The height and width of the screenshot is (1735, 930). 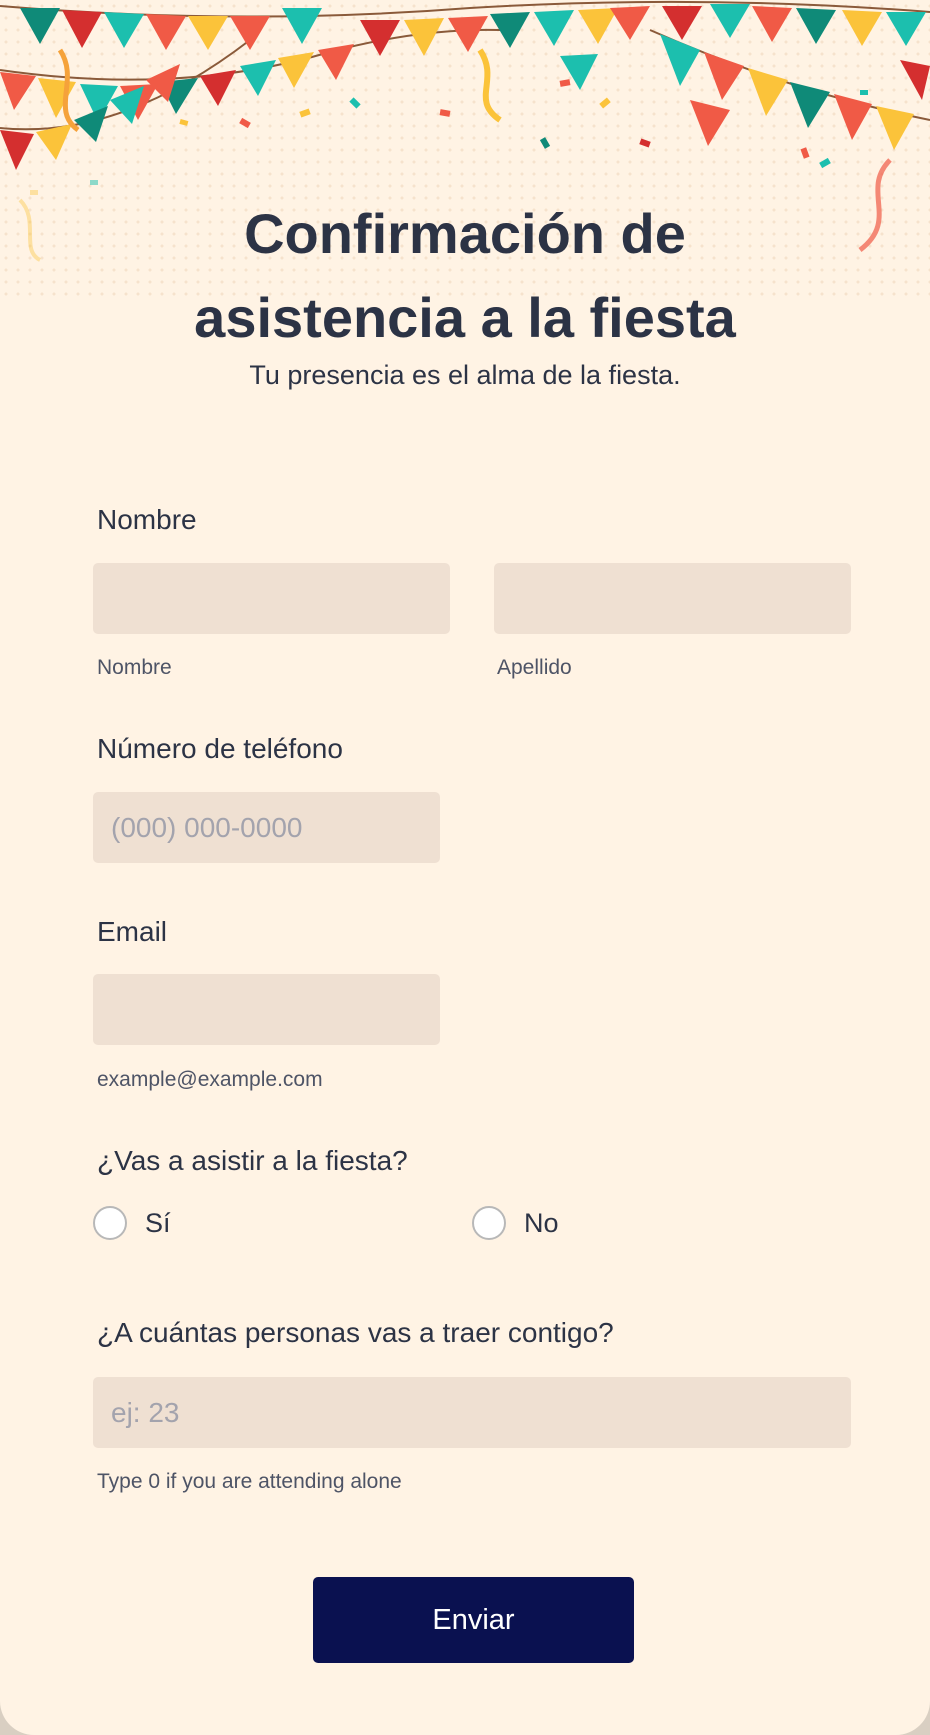 I want to click on page-subtitle: Tu presencia es el alma de la fiesta., so click(x=465, y=375).